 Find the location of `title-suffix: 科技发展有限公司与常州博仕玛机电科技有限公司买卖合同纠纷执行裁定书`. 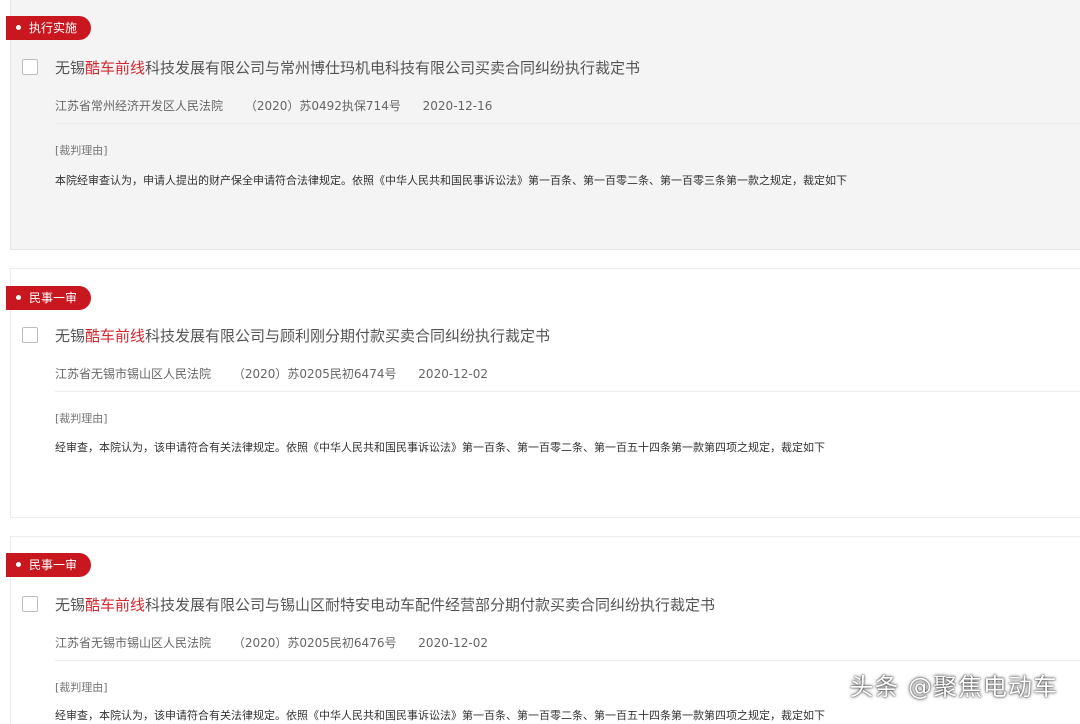

title-suffix: 科技发展有限公司与常州博仕玛机电科技有限公司买卖合同纠纷执行裁定书 is located at coordinates (393, 68).